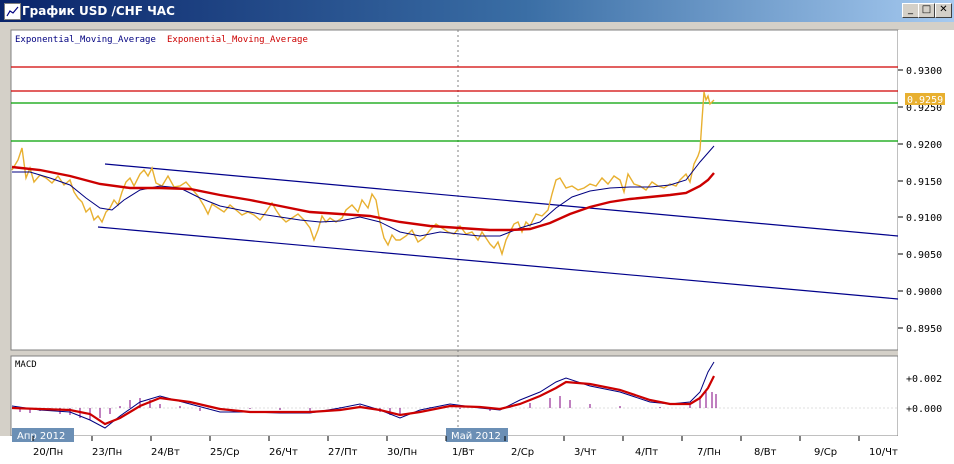 Image resolution: width=954 pixels, height=464 pixels. What do you see at coordinates (926, 10) in the screenshot?
I see `maximize-button: □` at bounding box center [926, 10].